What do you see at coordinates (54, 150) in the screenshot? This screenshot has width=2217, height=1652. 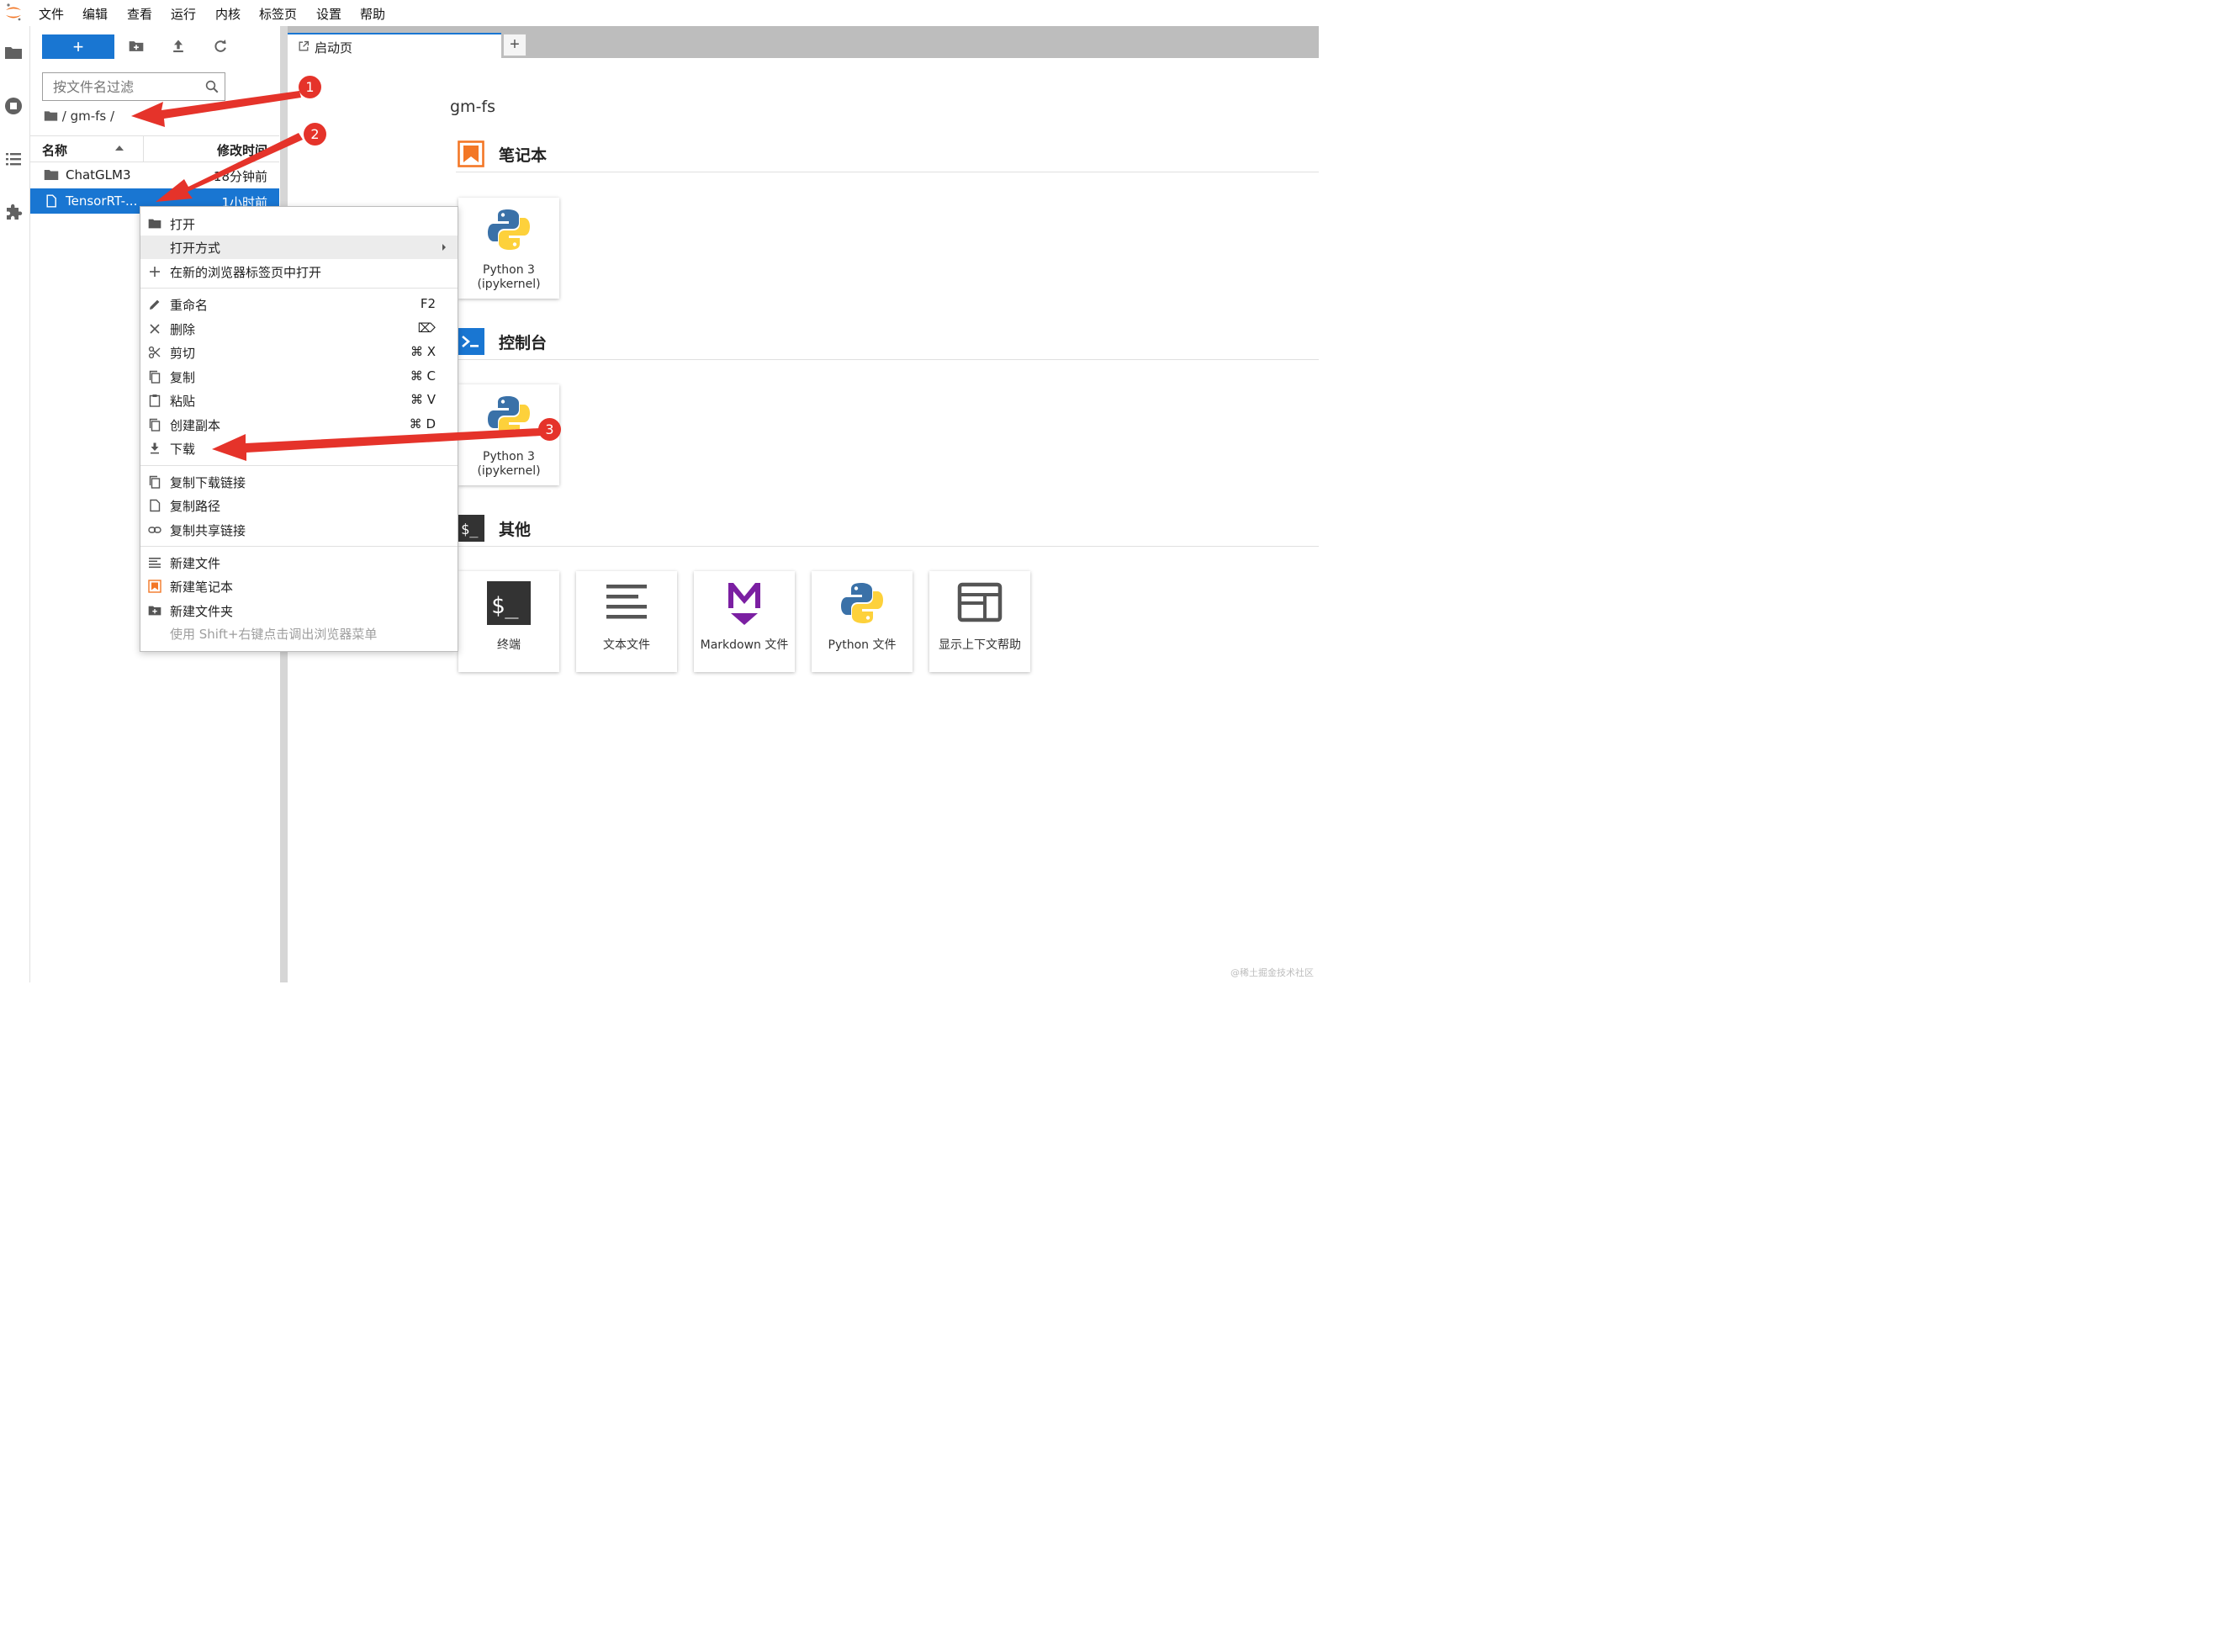 I see `column-name: 名称` at bounding box center [54, 150].